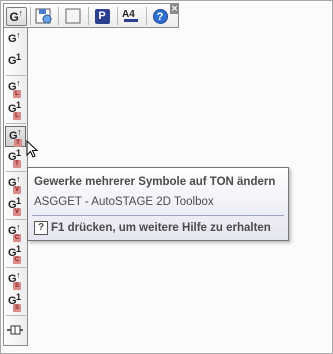  I want to click on tooltip-title: Gewerke mehrerer Symbole auf TON ändern, so click(155, 182).